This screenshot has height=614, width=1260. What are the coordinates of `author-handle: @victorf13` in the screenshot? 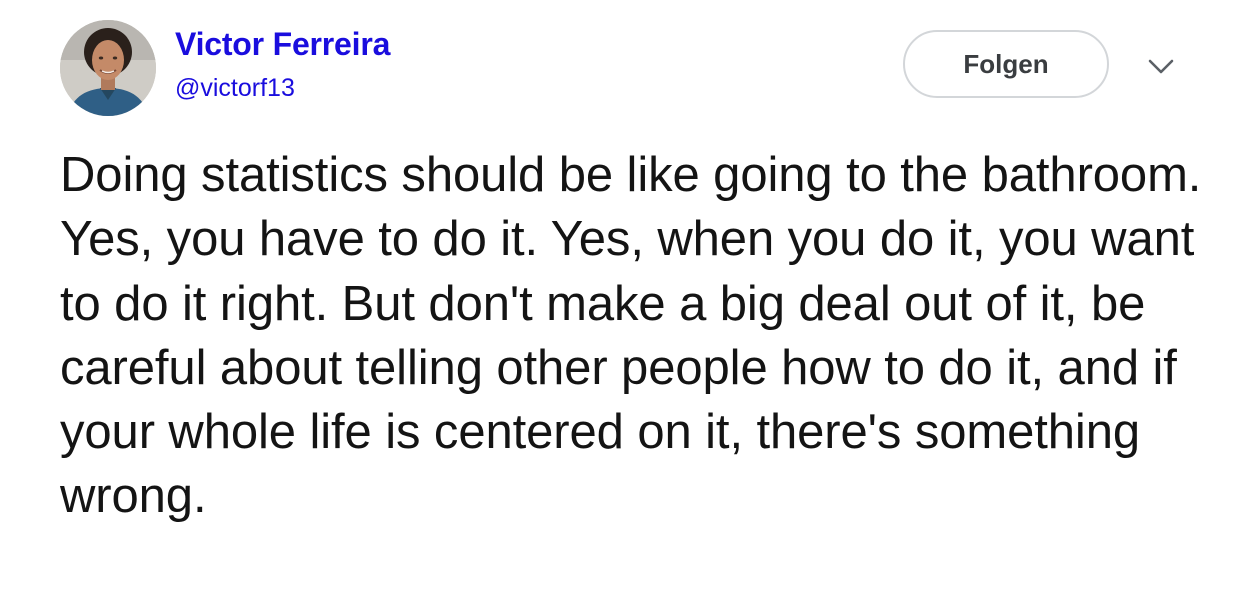 It's located at (235, 88).